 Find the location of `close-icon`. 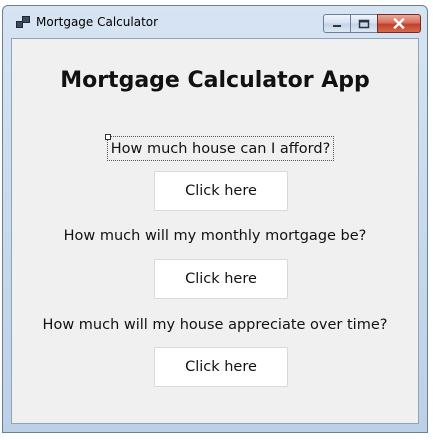

close-icon is located at coordinates (399, 23).